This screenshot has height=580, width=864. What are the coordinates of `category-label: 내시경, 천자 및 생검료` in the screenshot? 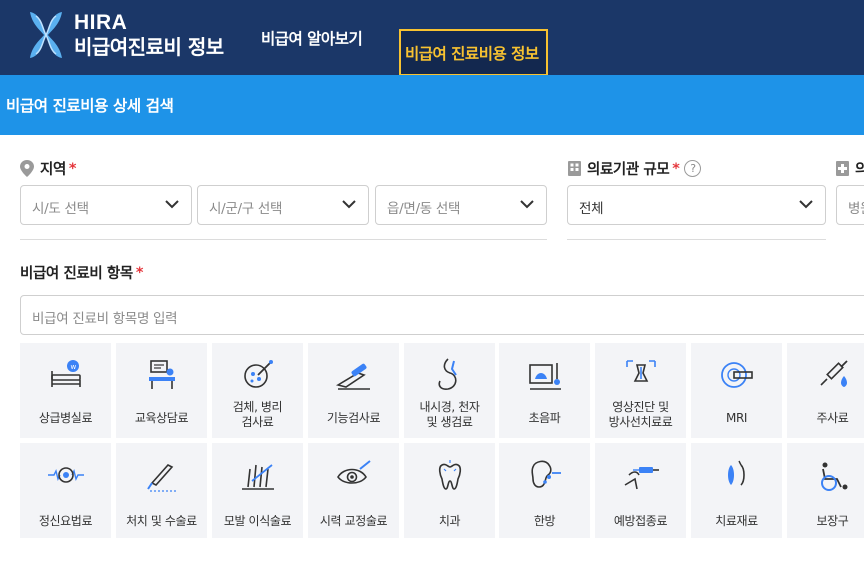 It's located at (449, 414).